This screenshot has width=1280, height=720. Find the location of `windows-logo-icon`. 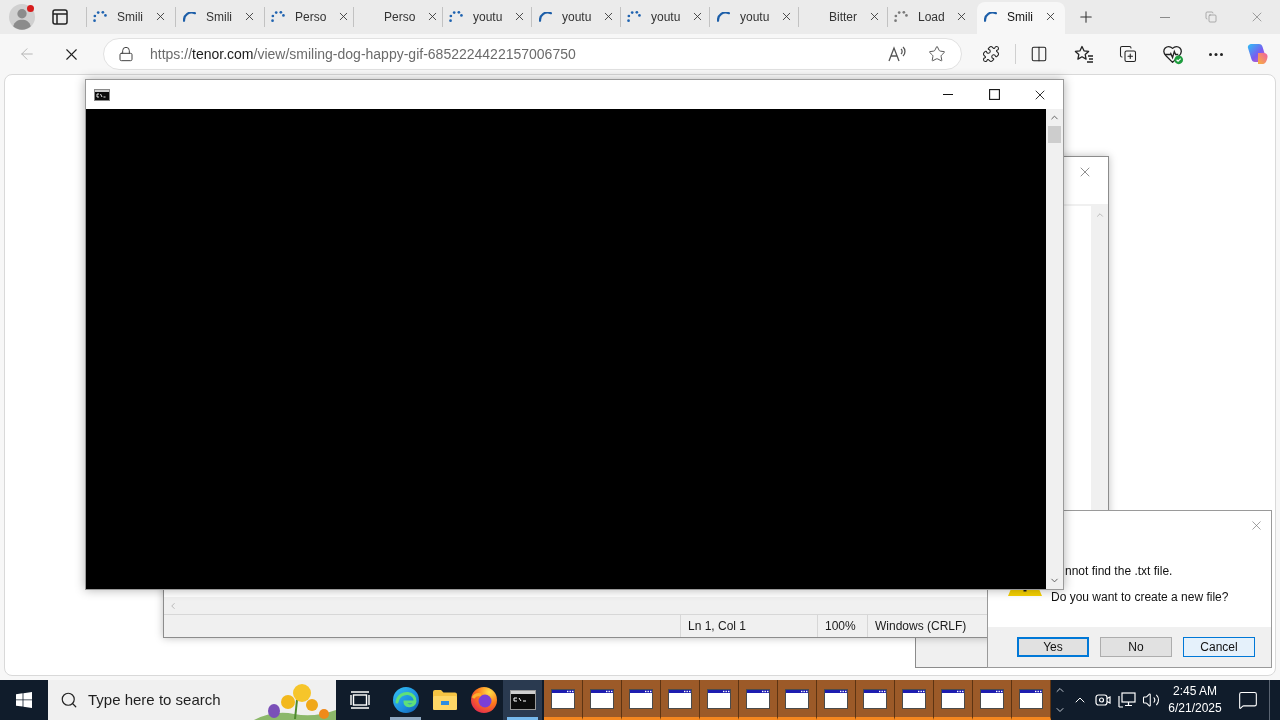

windows-logo-icon is located at coordinates (24, 700).